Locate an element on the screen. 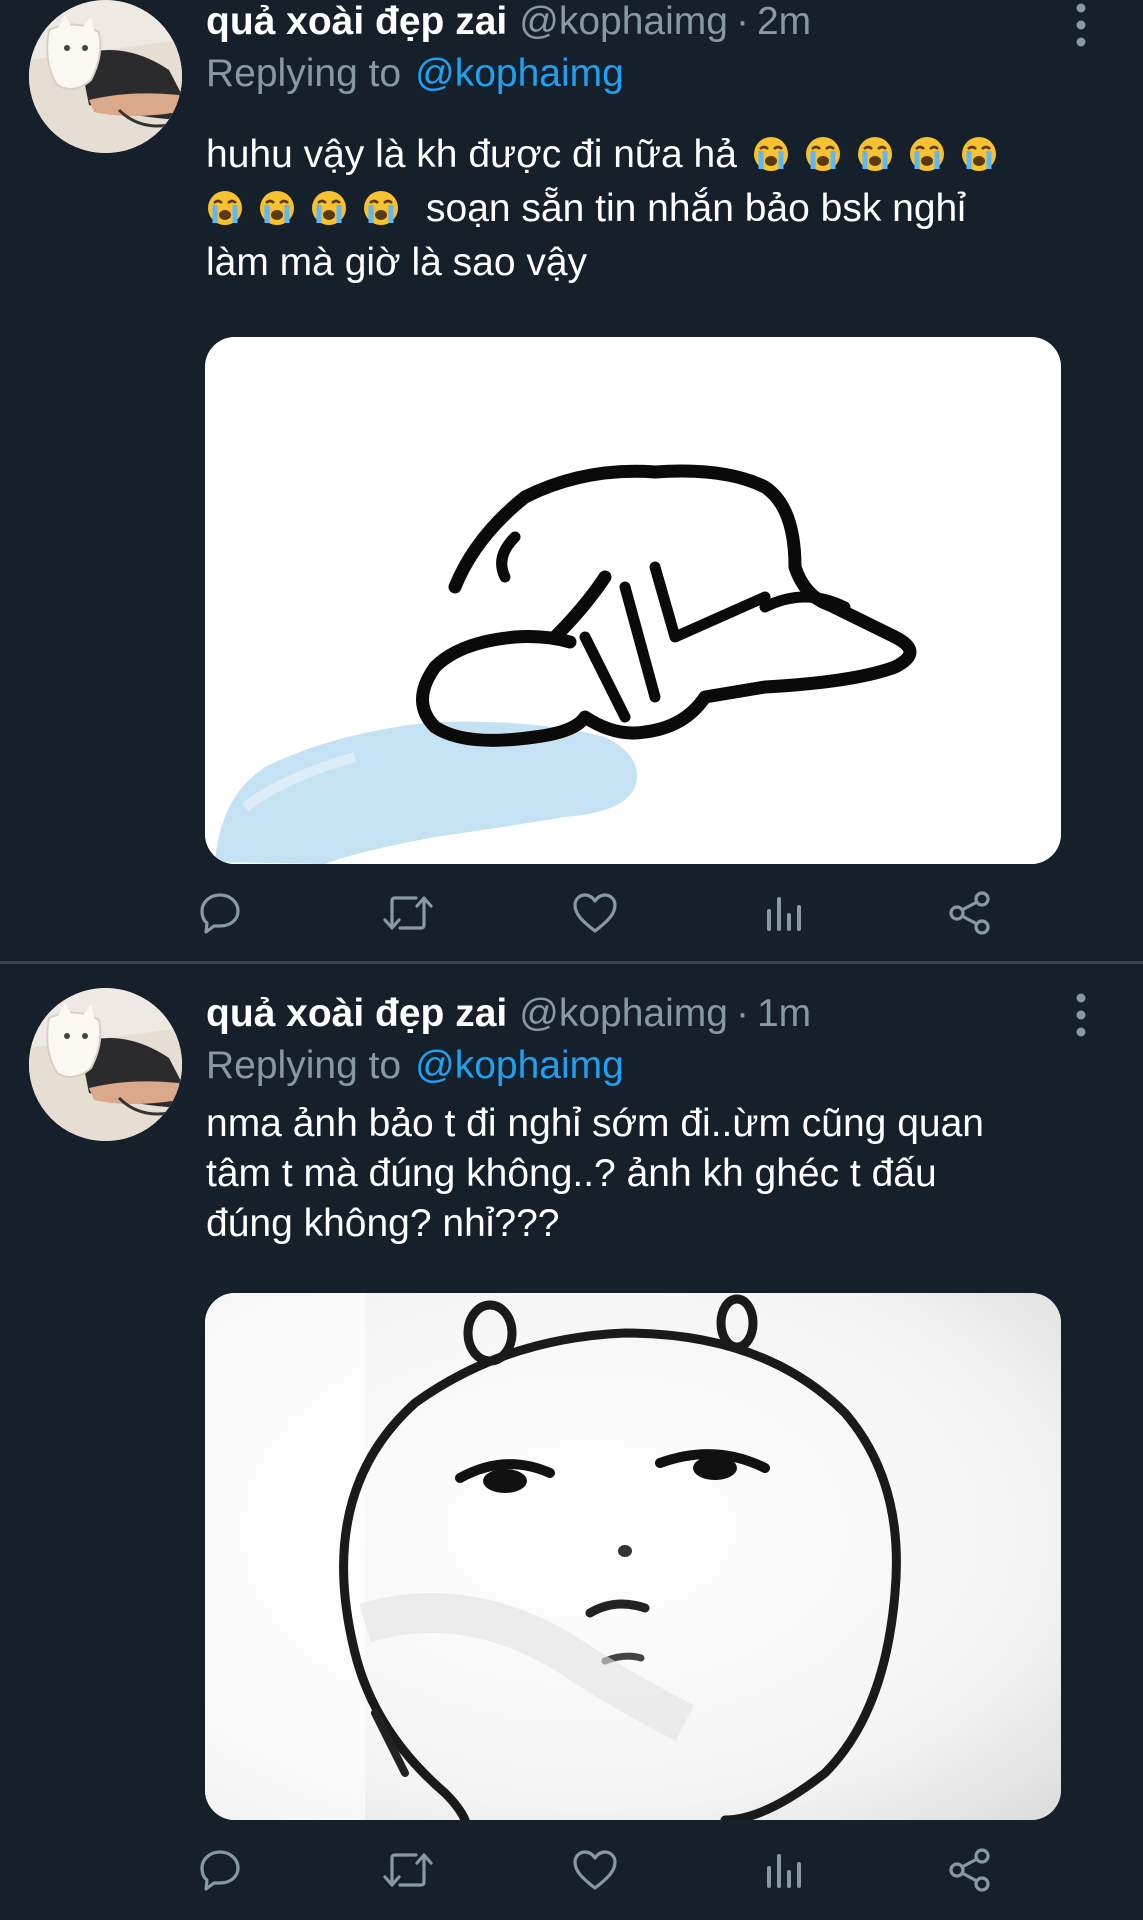 The width and height of the screenshot is (1143, 1920). tweet-text-line: huhu vậy là kh được đi nữa hả is located at coordinates (646, 155).